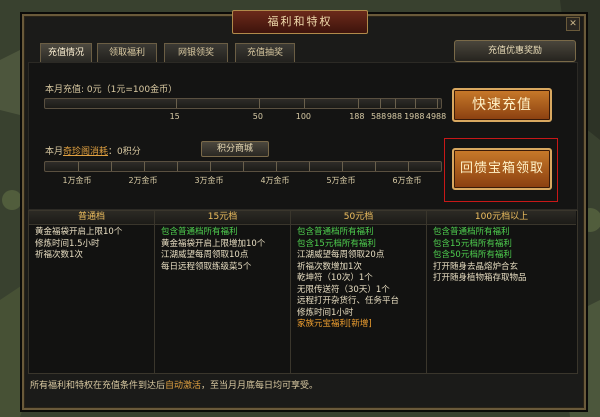  Describe the element at coordinates (213, 243) in the screenshot. I see `benefit-item: 黄金福袋开启上限增加10个` at that location.